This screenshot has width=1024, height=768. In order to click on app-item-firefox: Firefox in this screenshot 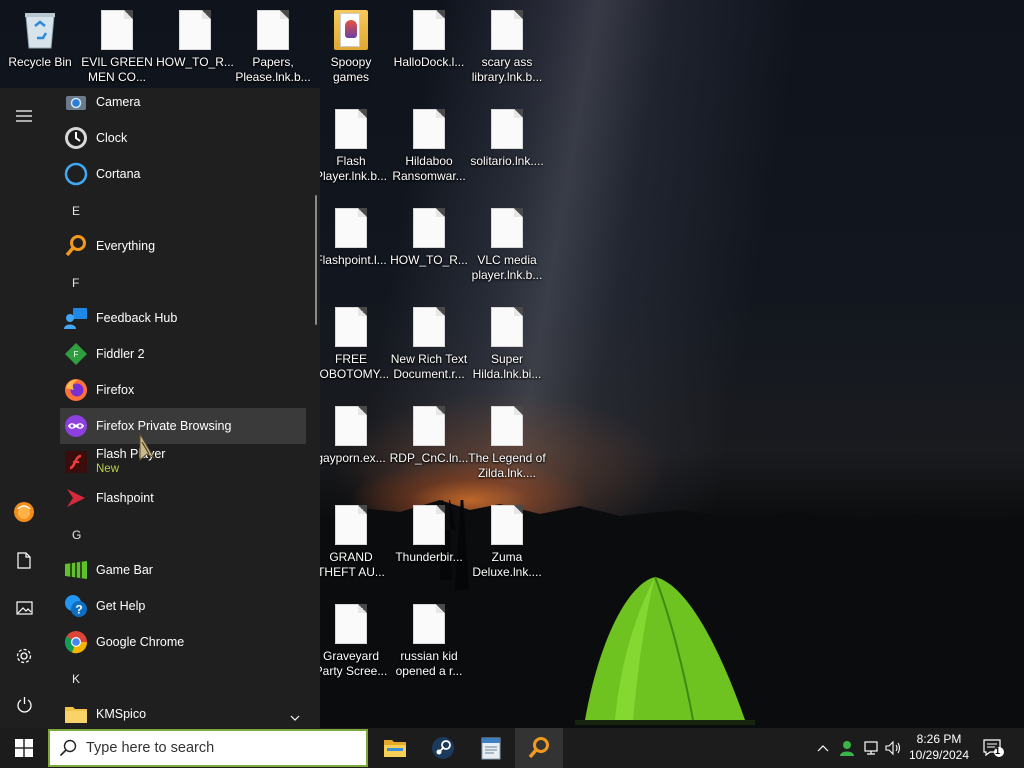, I will do `click(183, 390)`.